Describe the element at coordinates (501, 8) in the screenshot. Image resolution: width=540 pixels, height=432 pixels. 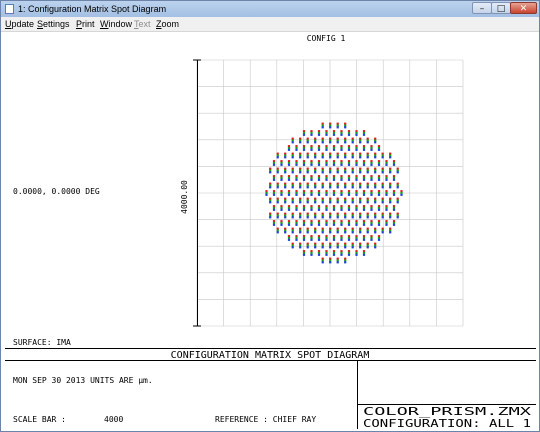
I see `maximize-button: □` at that location.